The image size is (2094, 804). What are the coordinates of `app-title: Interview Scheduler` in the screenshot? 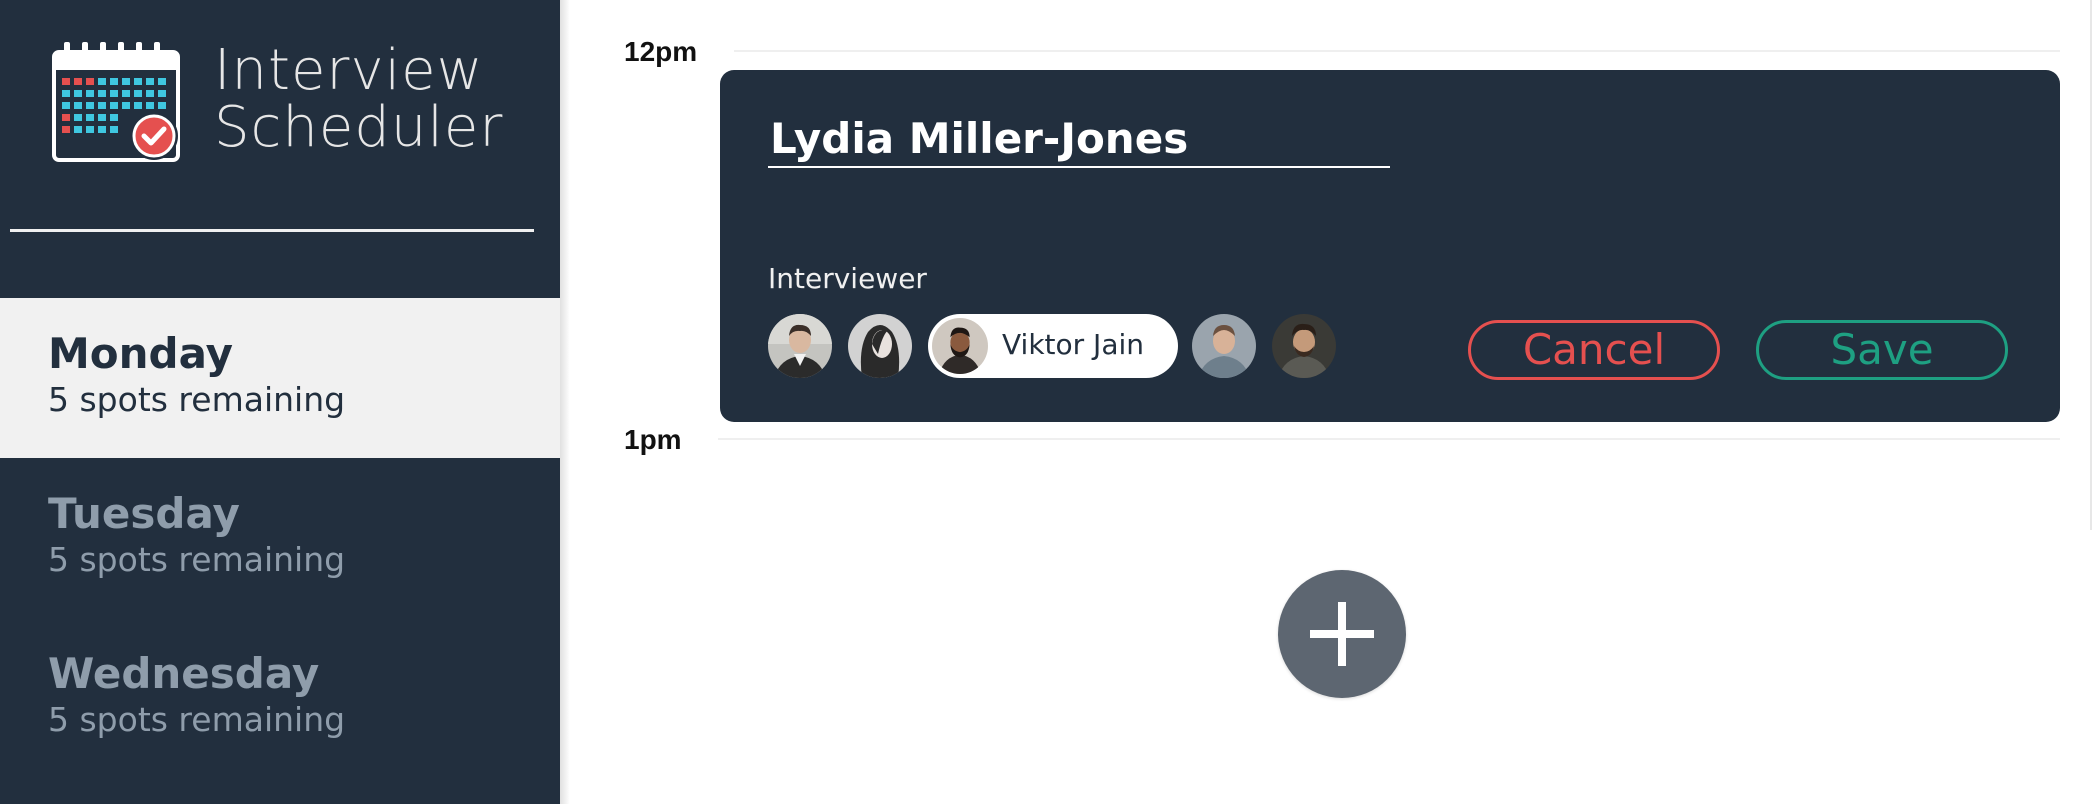 It's located at (358, 99).